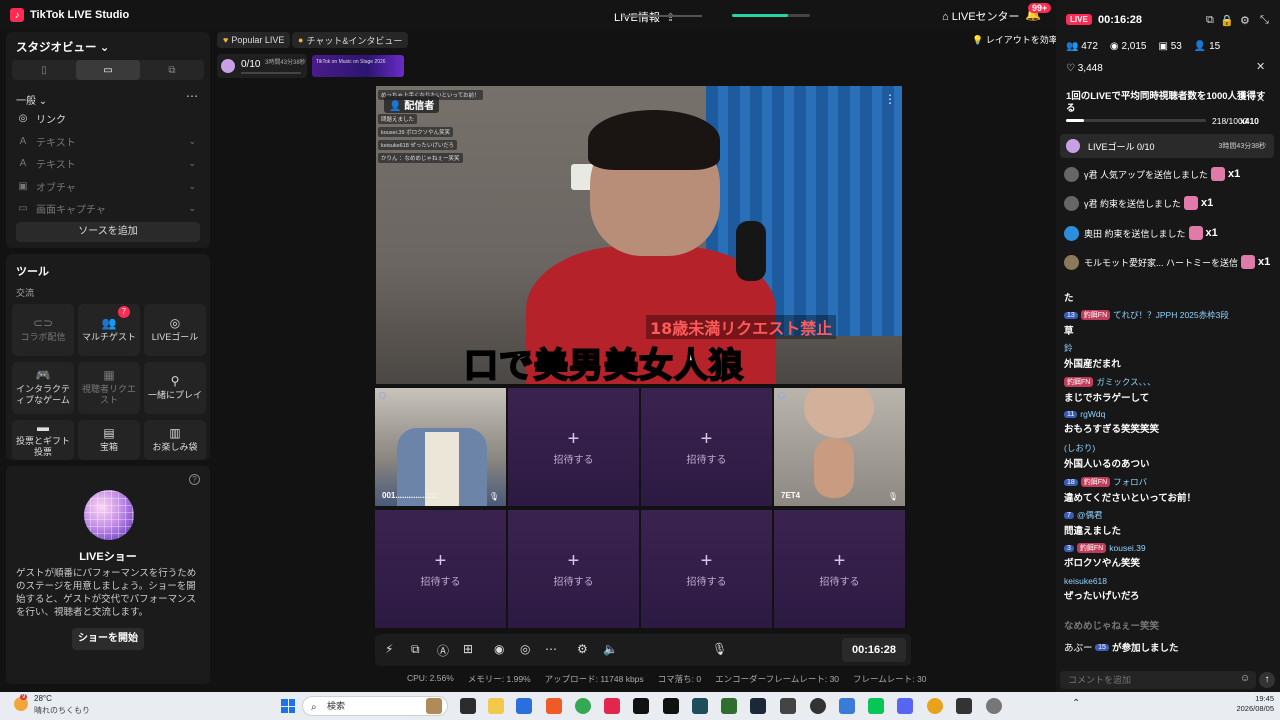 The height and width of the screenshot is (720, 1280). I want to click on multi-guest-button: 7 👥 マルチゲスト, so click(109, 330).